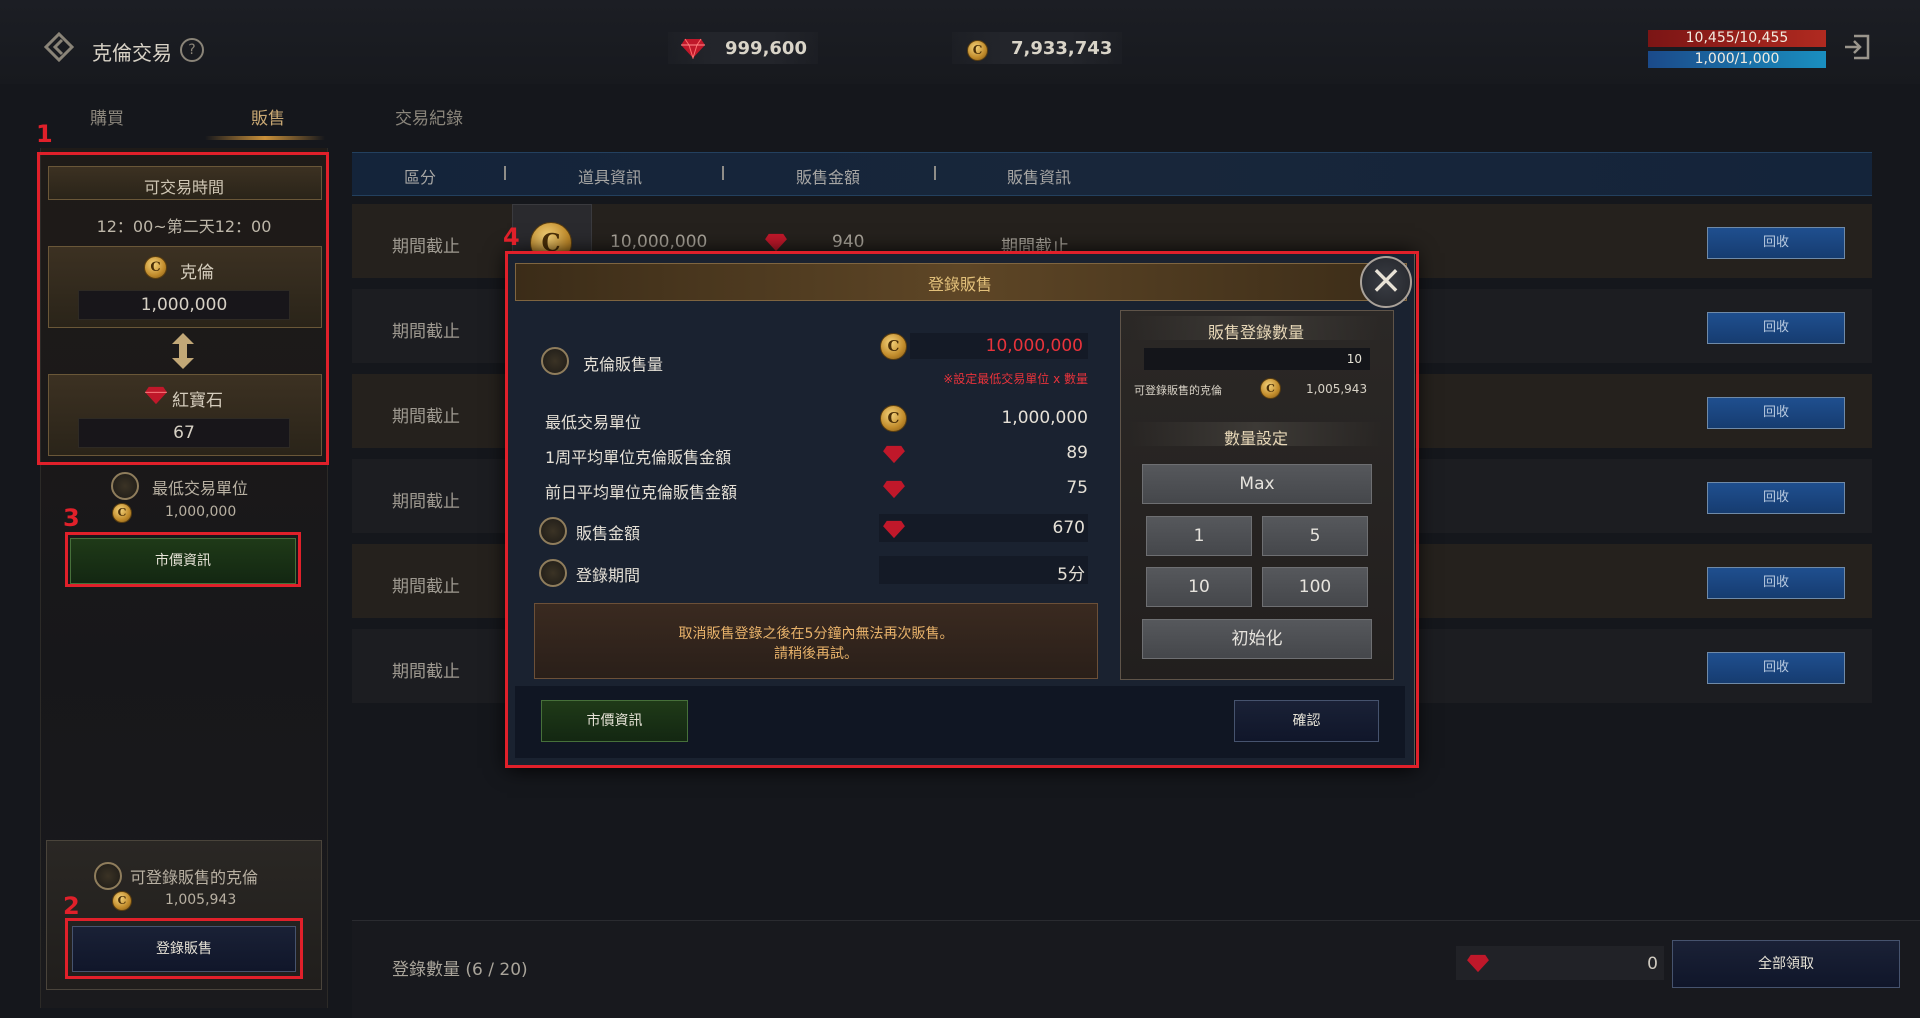 The height and width of the screenshot is (1018, 1920). I want to click on tab-trade-history: 交易紀錄, so click(429, 116).